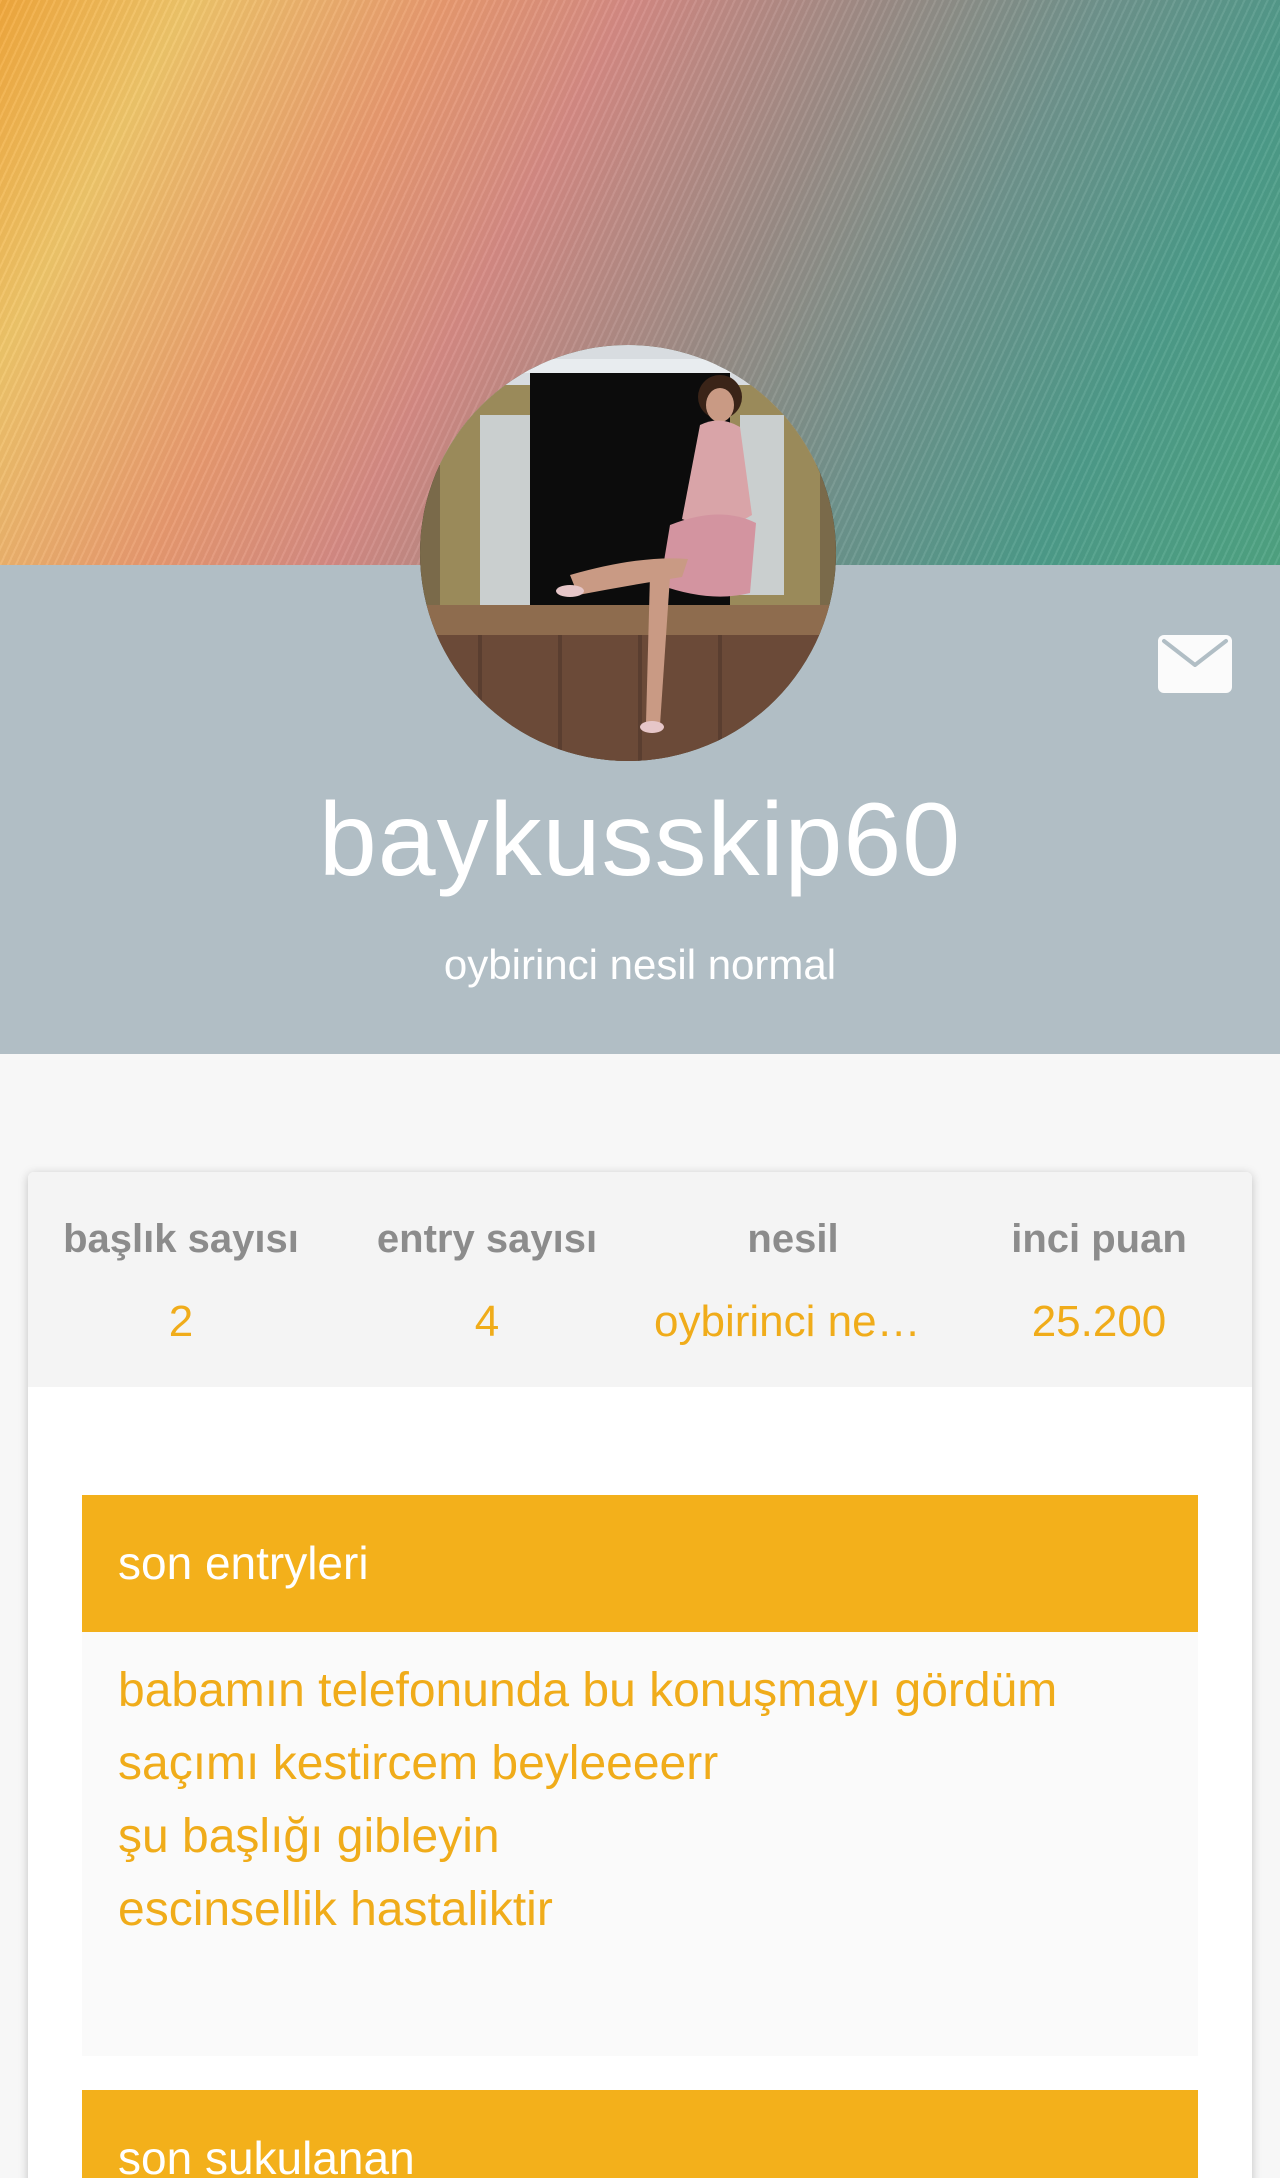 The height and width of the screenshot is (2178, 1280). I want to click on stat-topic-count: başlık sayısı 2, so click(181, 1279).